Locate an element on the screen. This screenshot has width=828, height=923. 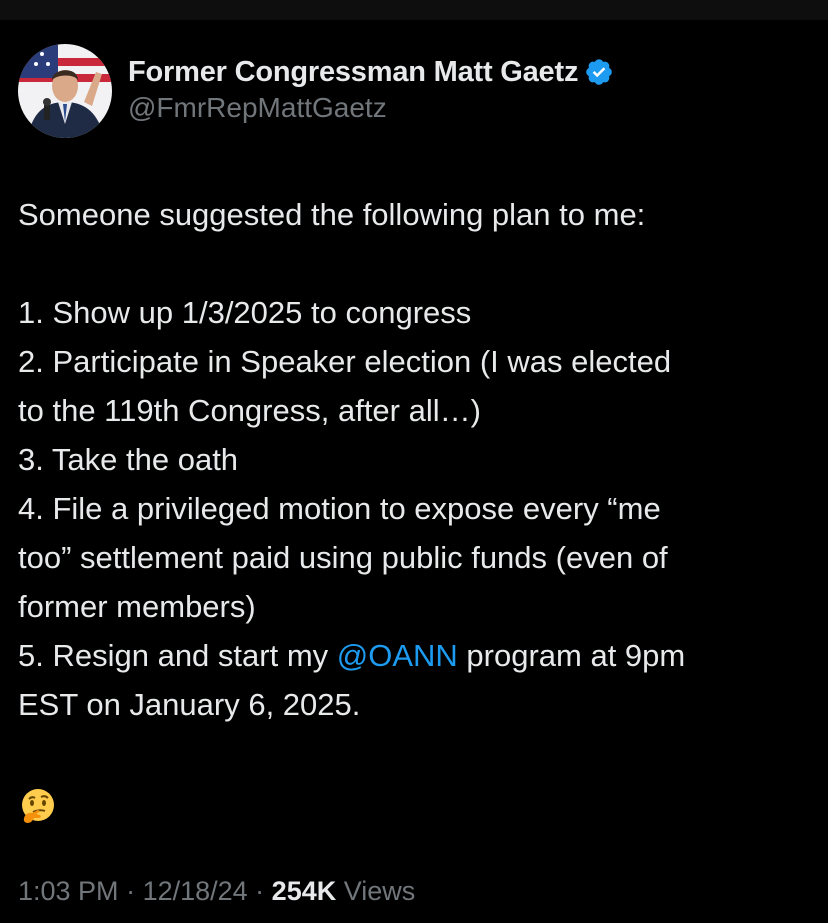
plan-item-3: 3. Take the oath is located at coordinates (128, 459).